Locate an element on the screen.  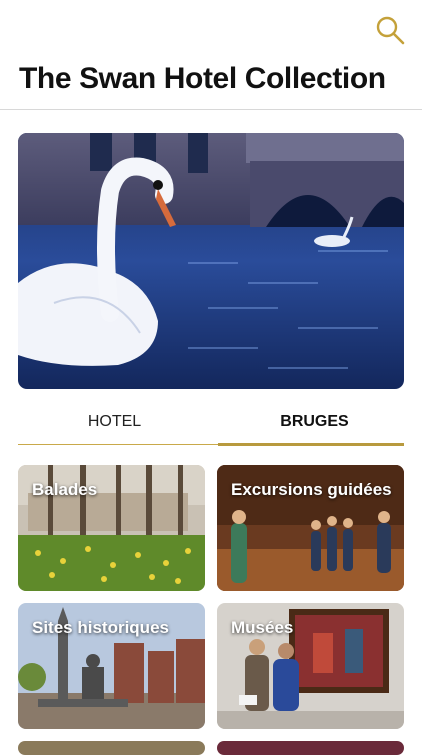
search-button is located at coordinates (391, 30).